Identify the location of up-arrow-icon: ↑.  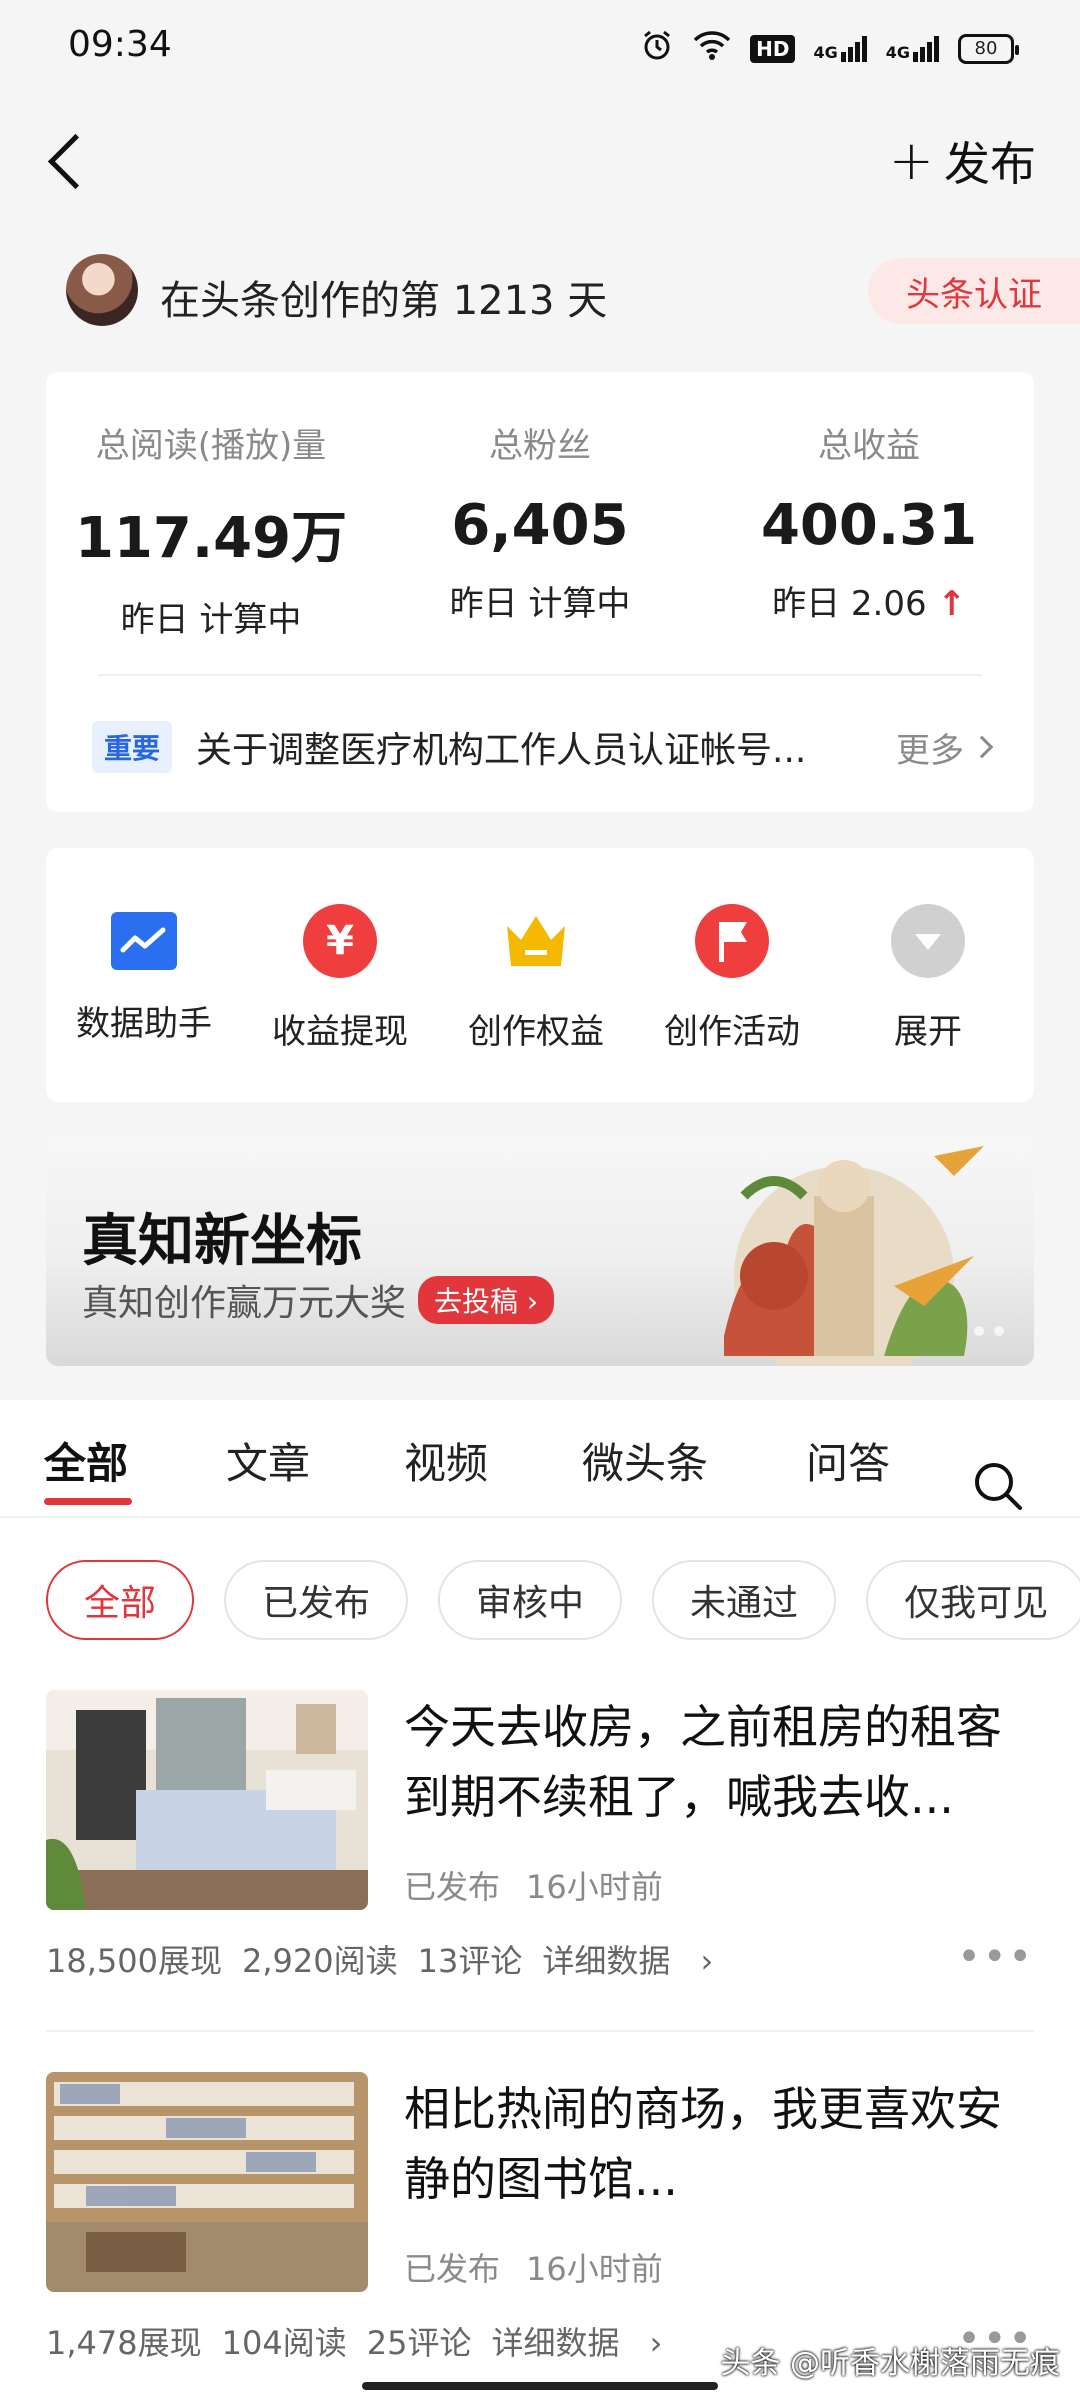
(951, 604).